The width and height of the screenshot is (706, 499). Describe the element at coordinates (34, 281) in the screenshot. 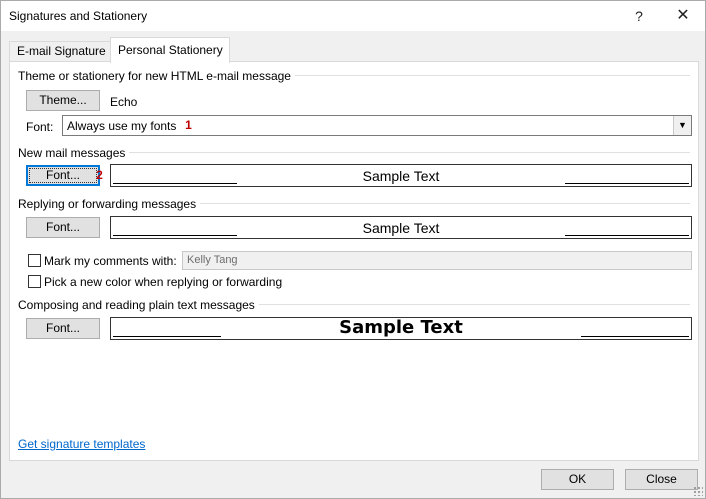

I see `new-color-checkbox` at that location.